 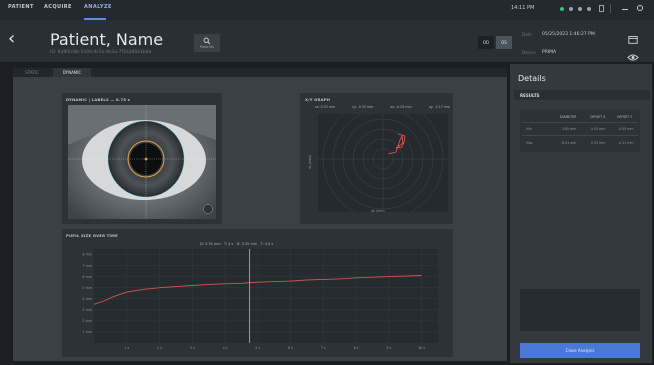 I want to click on x-tick-label: 9 s, so click(x=388, y=348).